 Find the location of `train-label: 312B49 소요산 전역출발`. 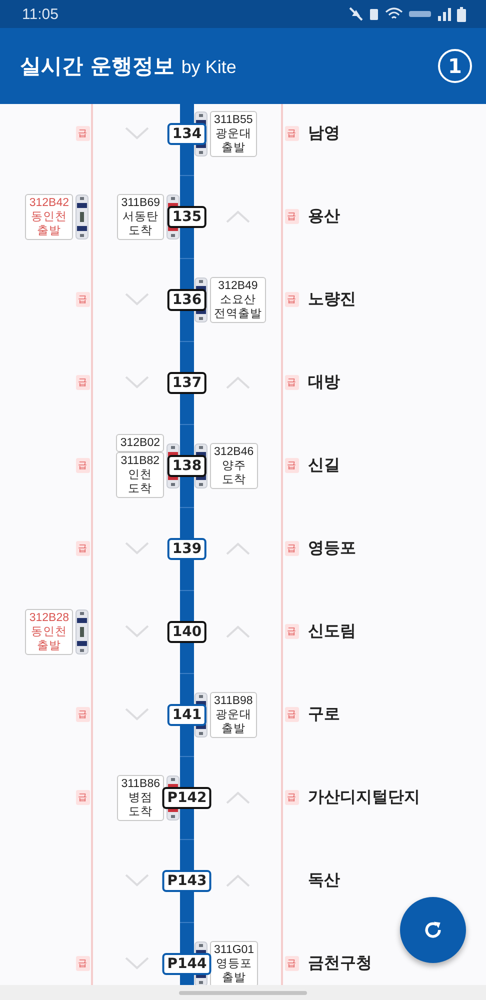

train-label: 312B49 소요산 전역출발 is located at coordinates (238, 299).